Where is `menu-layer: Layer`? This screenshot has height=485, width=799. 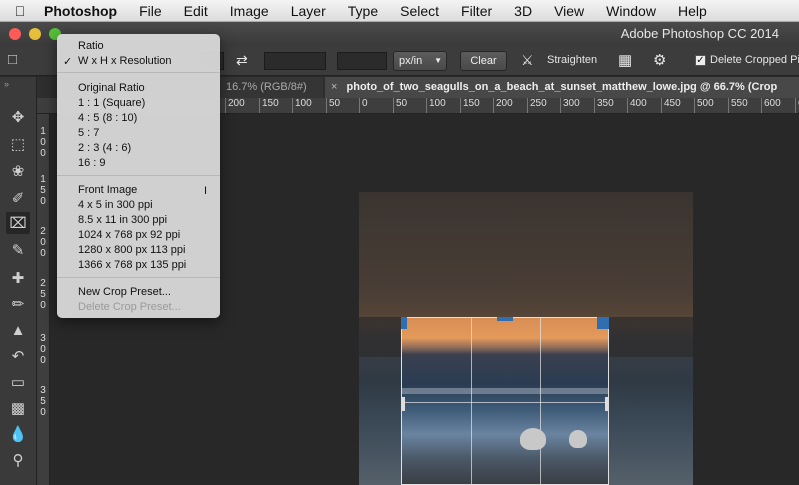
menu-layer: Layer is located at coordinates (308, 11).